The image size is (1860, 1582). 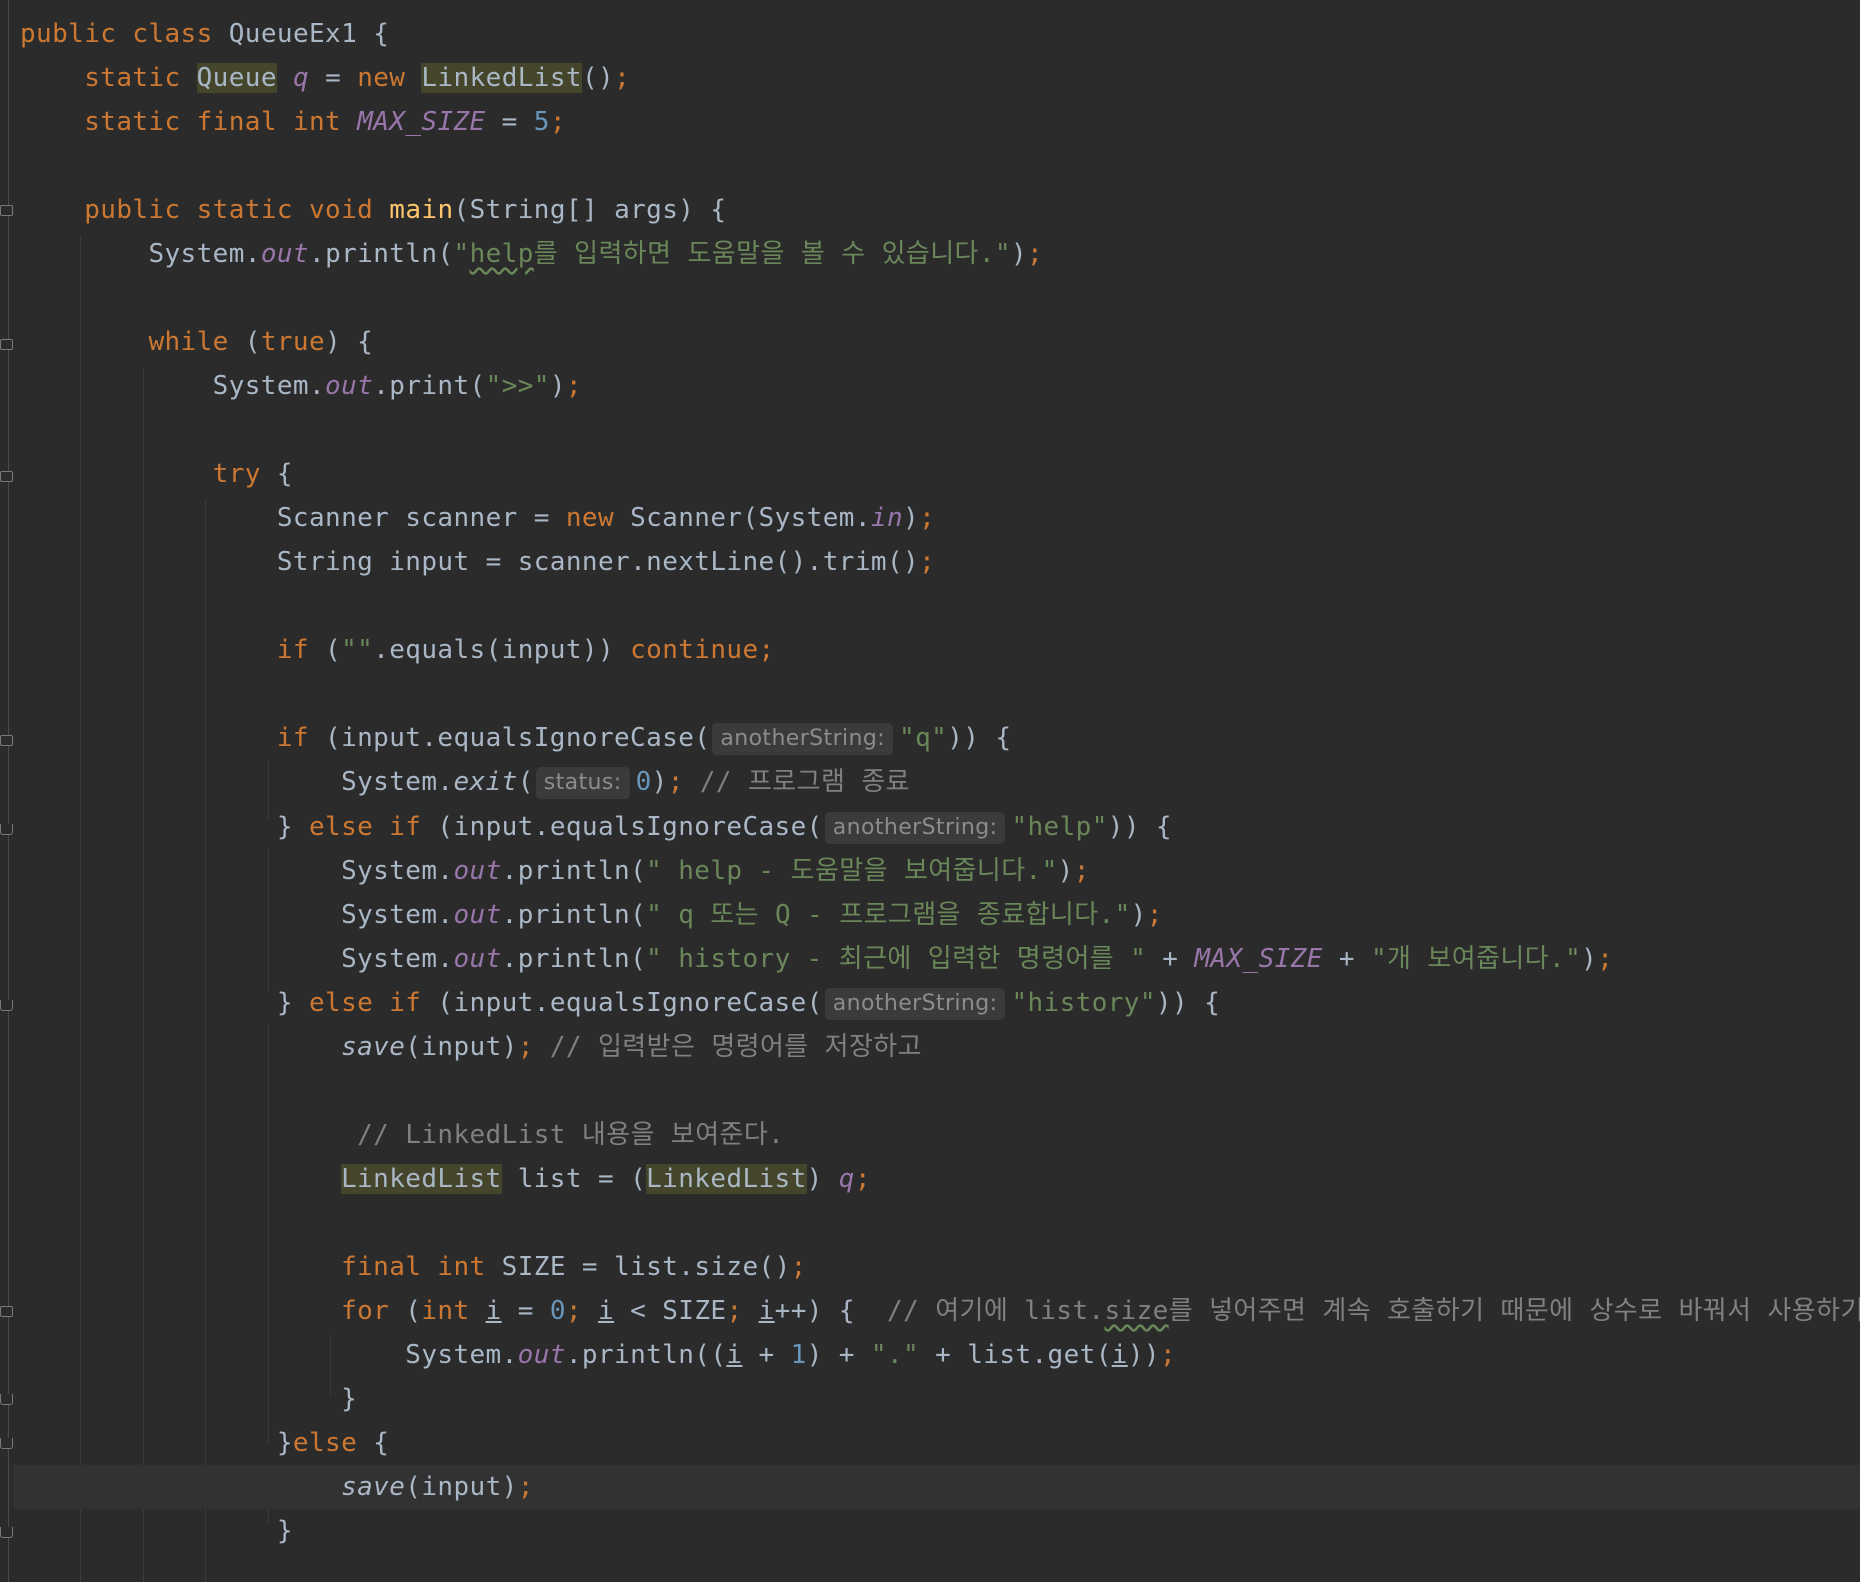 What do you see at coordinates (365, 1311) in the screenshot?
I see `keyword: for` at bounding box center [365, 1311].